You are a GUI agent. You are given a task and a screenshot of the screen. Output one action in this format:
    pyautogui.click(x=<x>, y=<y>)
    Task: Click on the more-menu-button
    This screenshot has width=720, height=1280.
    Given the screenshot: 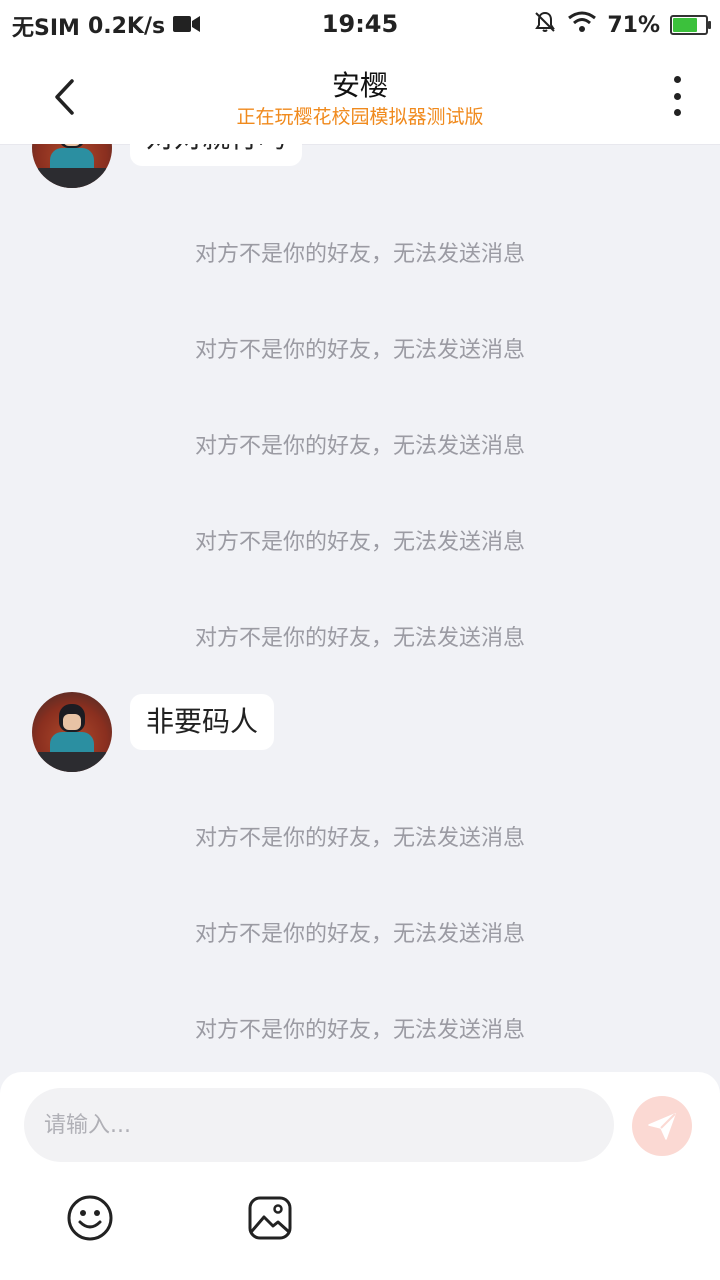 What is the action you would take?
    pyautogui.click(x=677, y=96)
    